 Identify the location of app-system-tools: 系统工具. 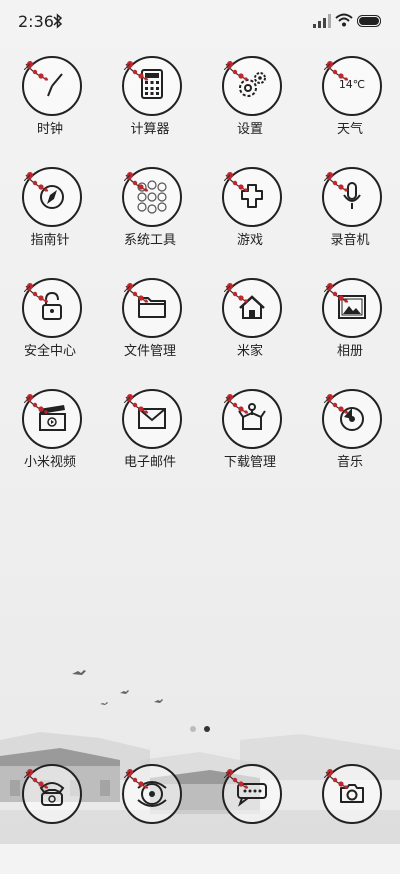
(150, 222).